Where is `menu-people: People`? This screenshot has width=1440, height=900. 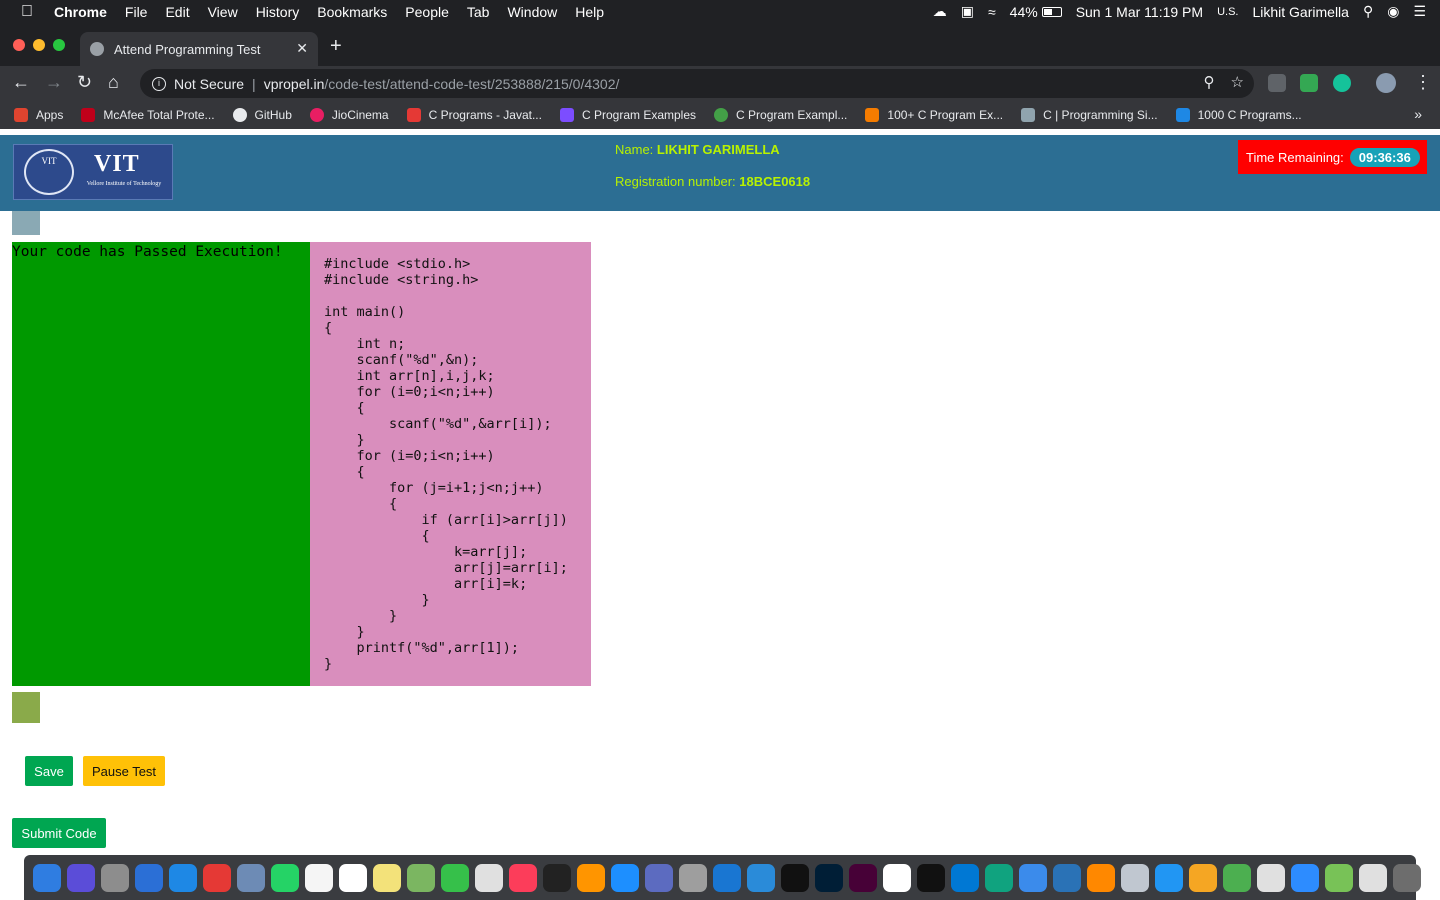
menu-people: People is located at coordinates (427, 12).